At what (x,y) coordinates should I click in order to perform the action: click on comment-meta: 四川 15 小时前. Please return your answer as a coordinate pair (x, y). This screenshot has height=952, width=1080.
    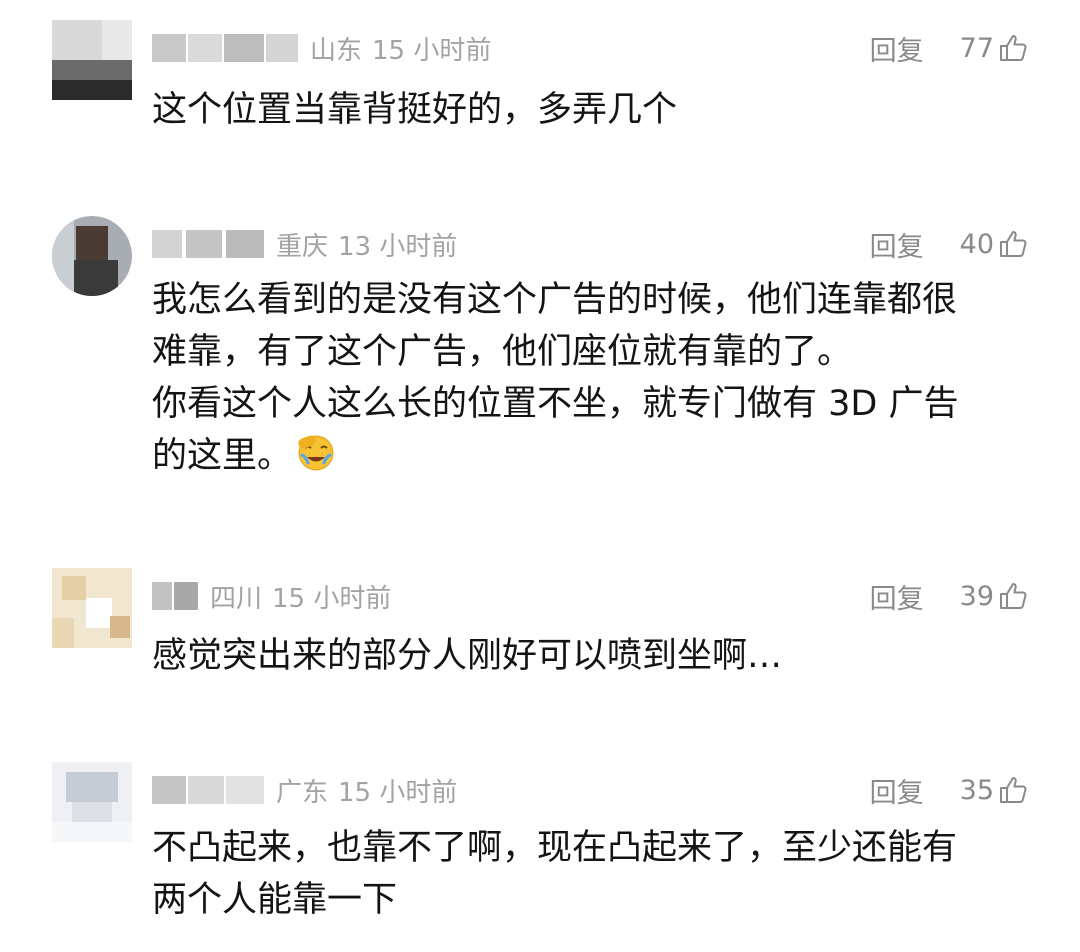
    Looking at the image, I should click on (271, 596).